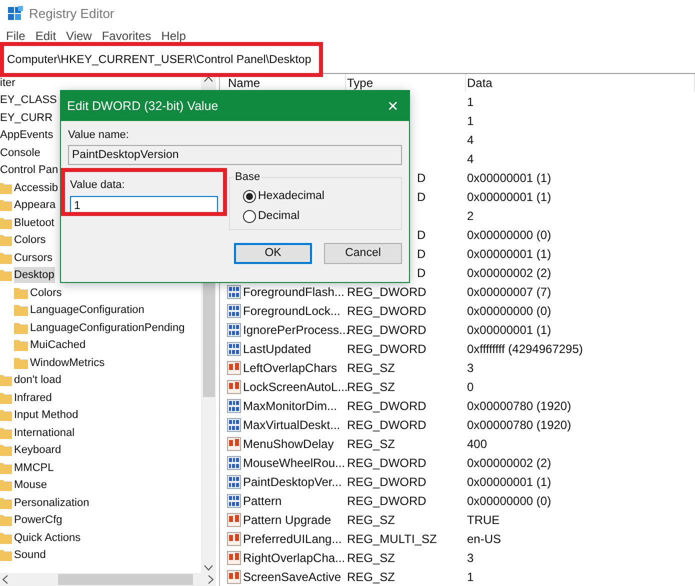 The image size is (695, 586). I want to click on tree-item: Infrared, so click(33, 398).